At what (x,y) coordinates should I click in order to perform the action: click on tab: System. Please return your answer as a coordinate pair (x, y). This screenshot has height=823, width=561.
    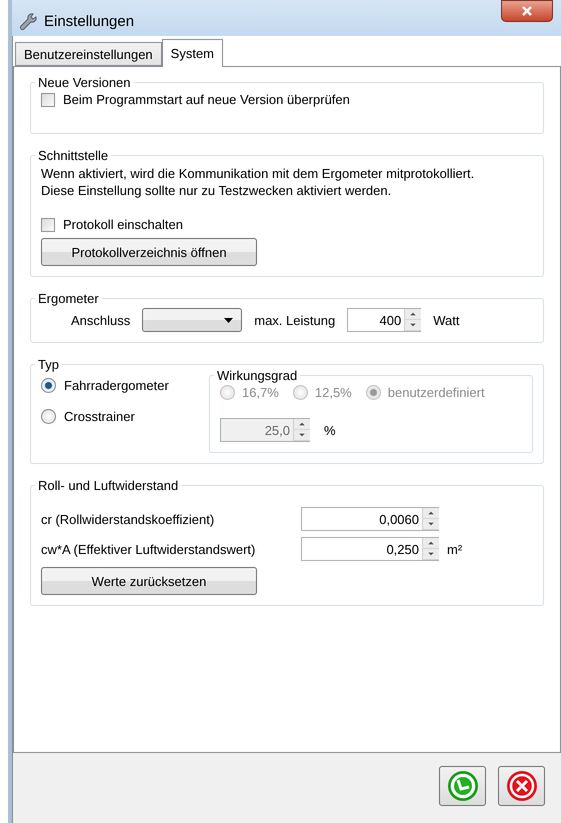
    Looking at the image, I should click on (192, 53).